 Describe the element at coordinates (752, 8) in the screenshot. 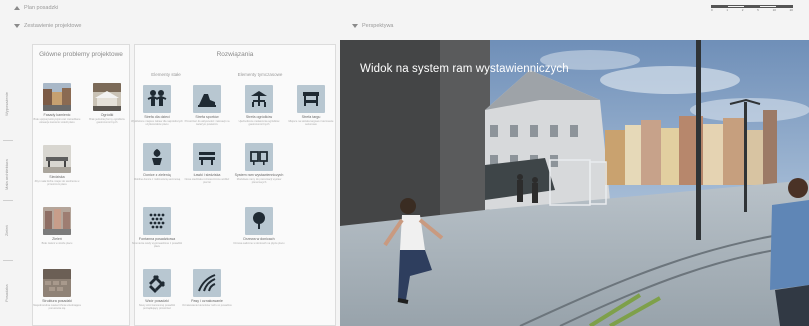

I see `scale-bar: 0 1 2 5 10 20` at that location.